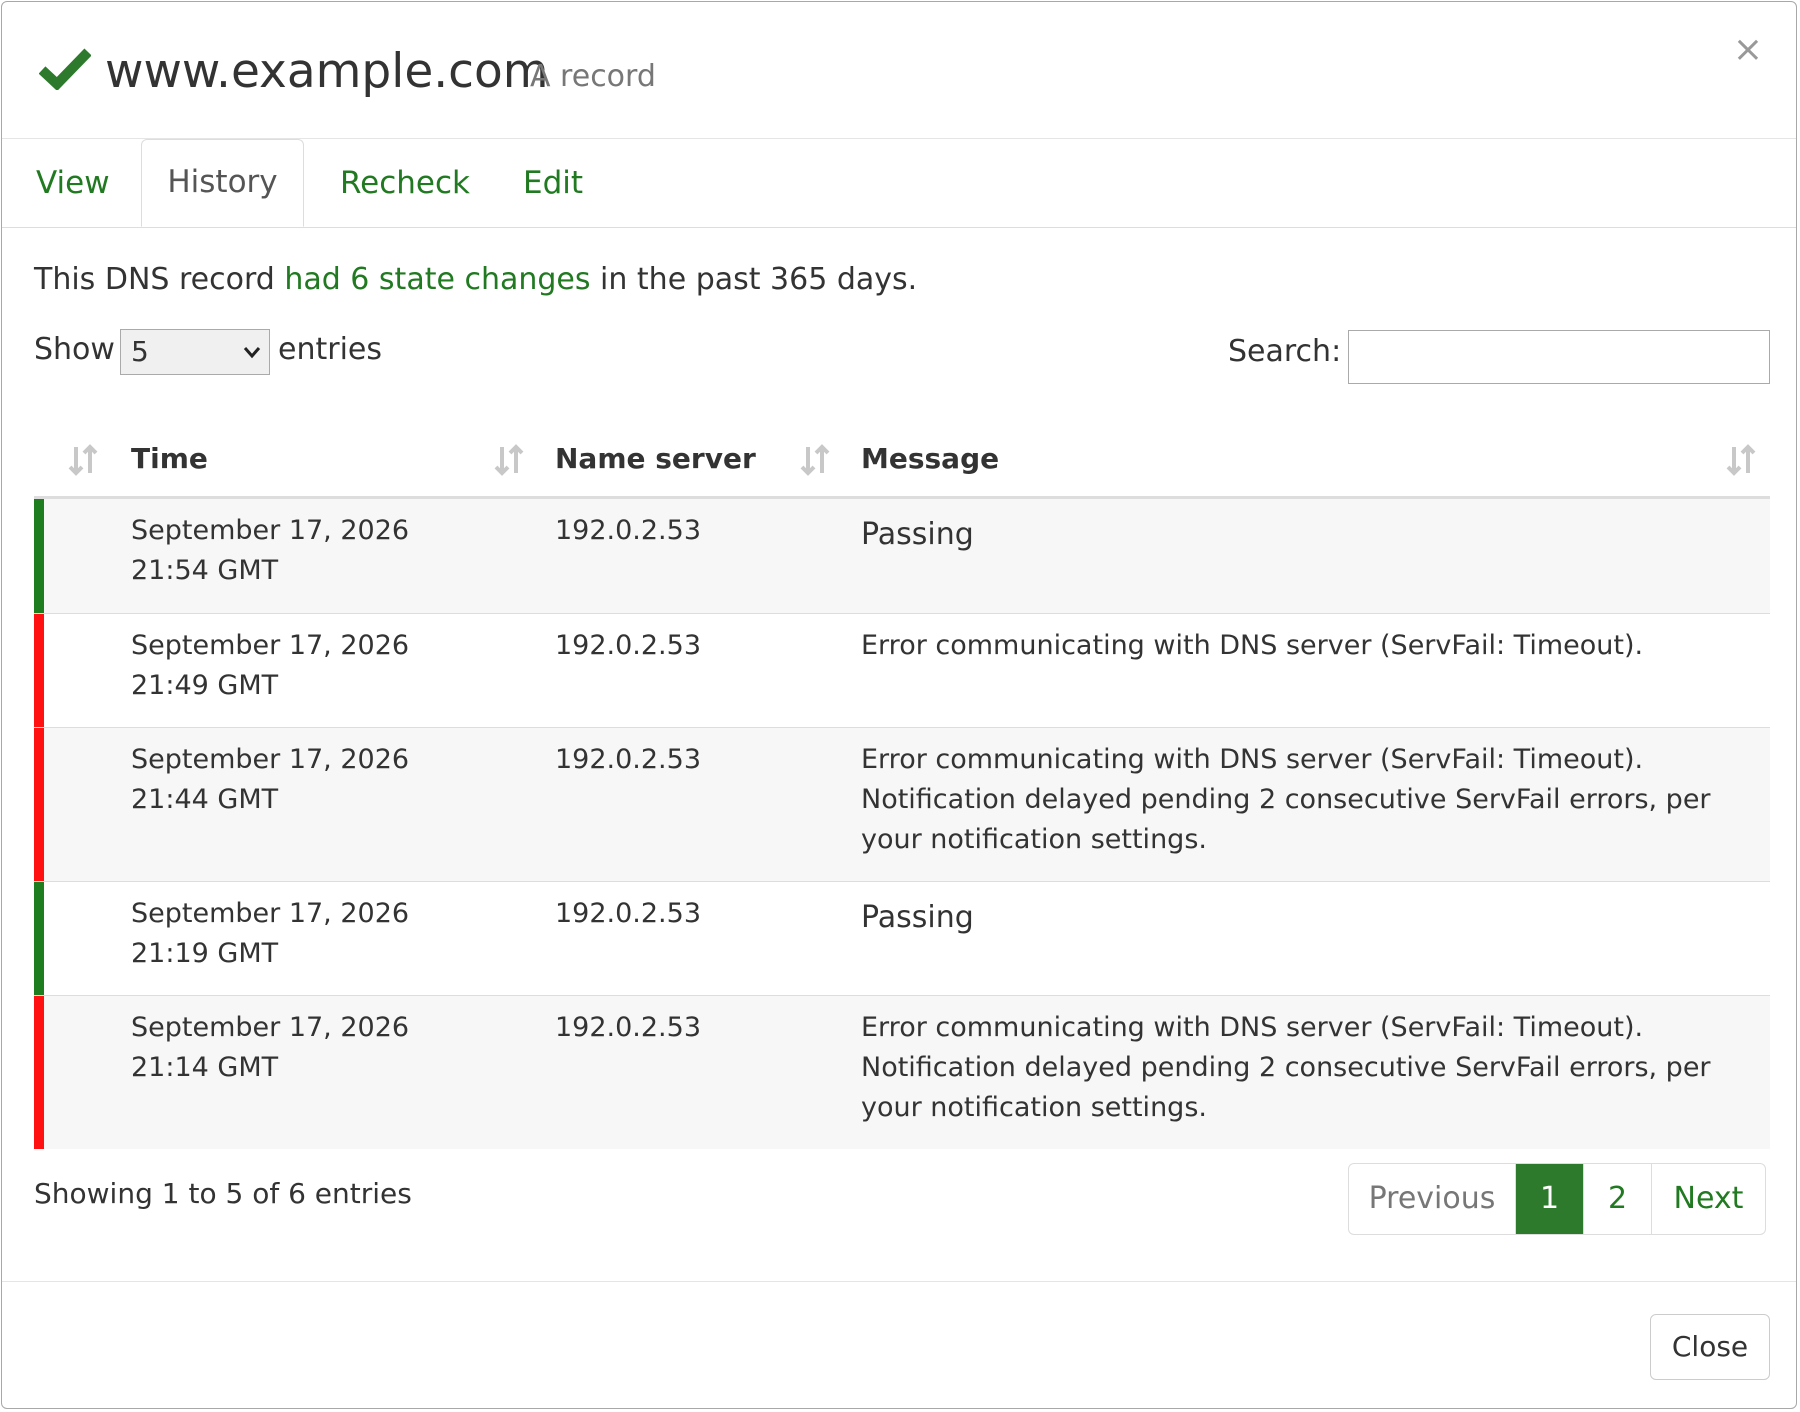 The height and width of the screenshot is (1412, 1800). I want to click on state-changes-link: had 6 state changes, so click(437, 279).